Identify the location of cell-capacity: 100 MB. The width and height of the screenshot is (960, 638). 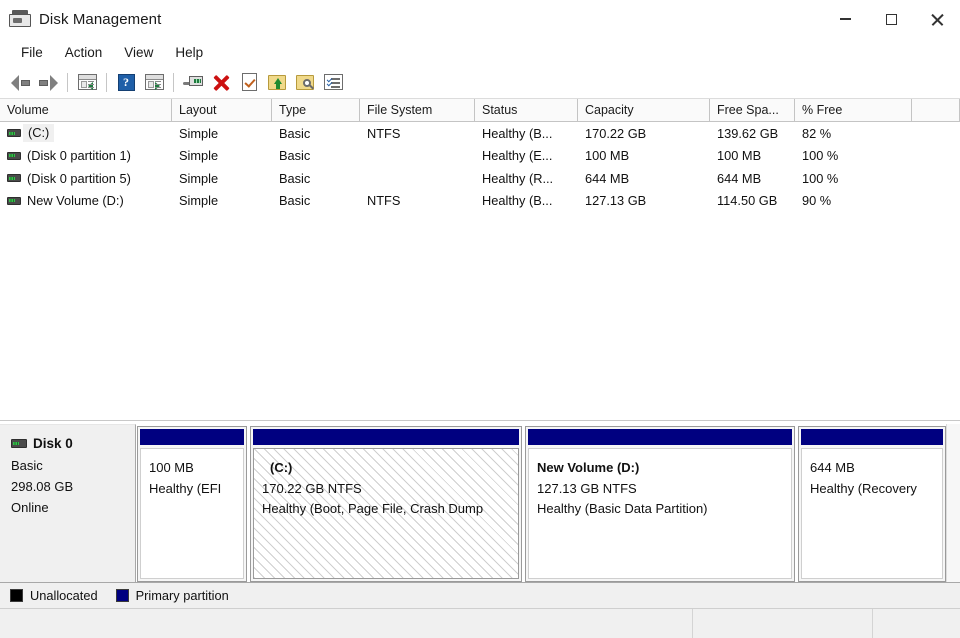
(607, 156).